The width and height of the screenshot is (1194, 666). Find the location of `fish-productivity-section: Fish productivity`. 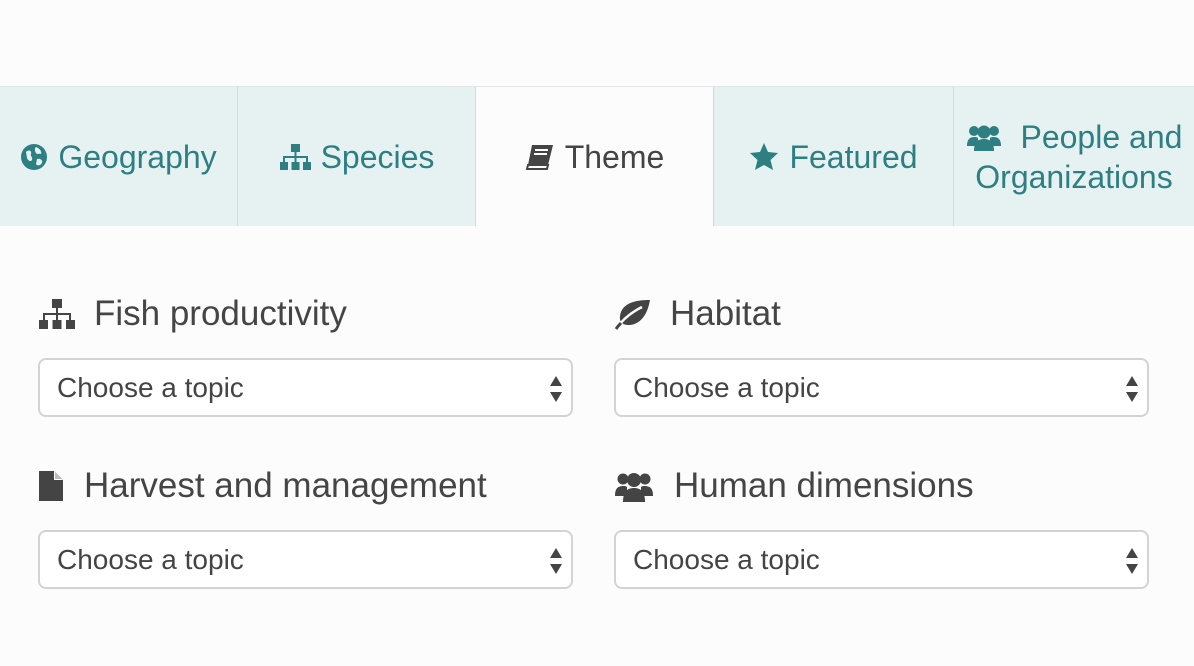

fish-productivity-section: Fish productivity is located at coordinates (192, 314).